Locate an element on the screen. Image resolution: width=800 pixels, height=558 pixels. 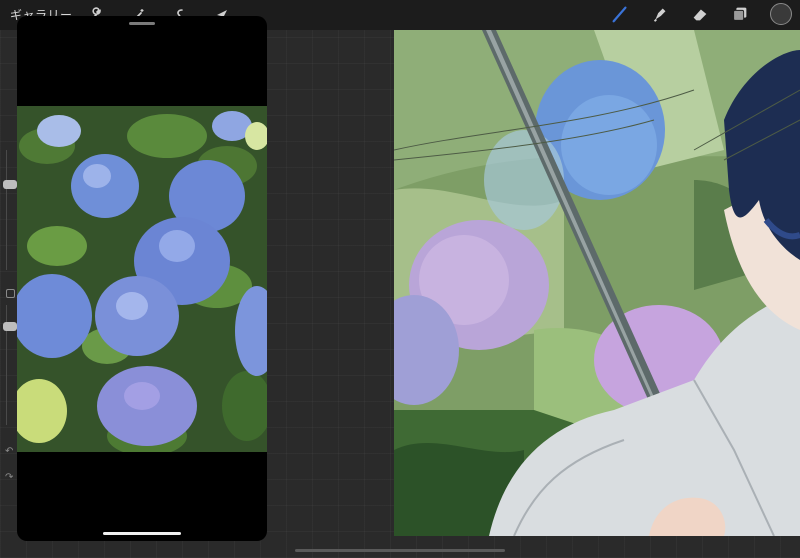
sidebar-divider is located at coordinates (6, 210).